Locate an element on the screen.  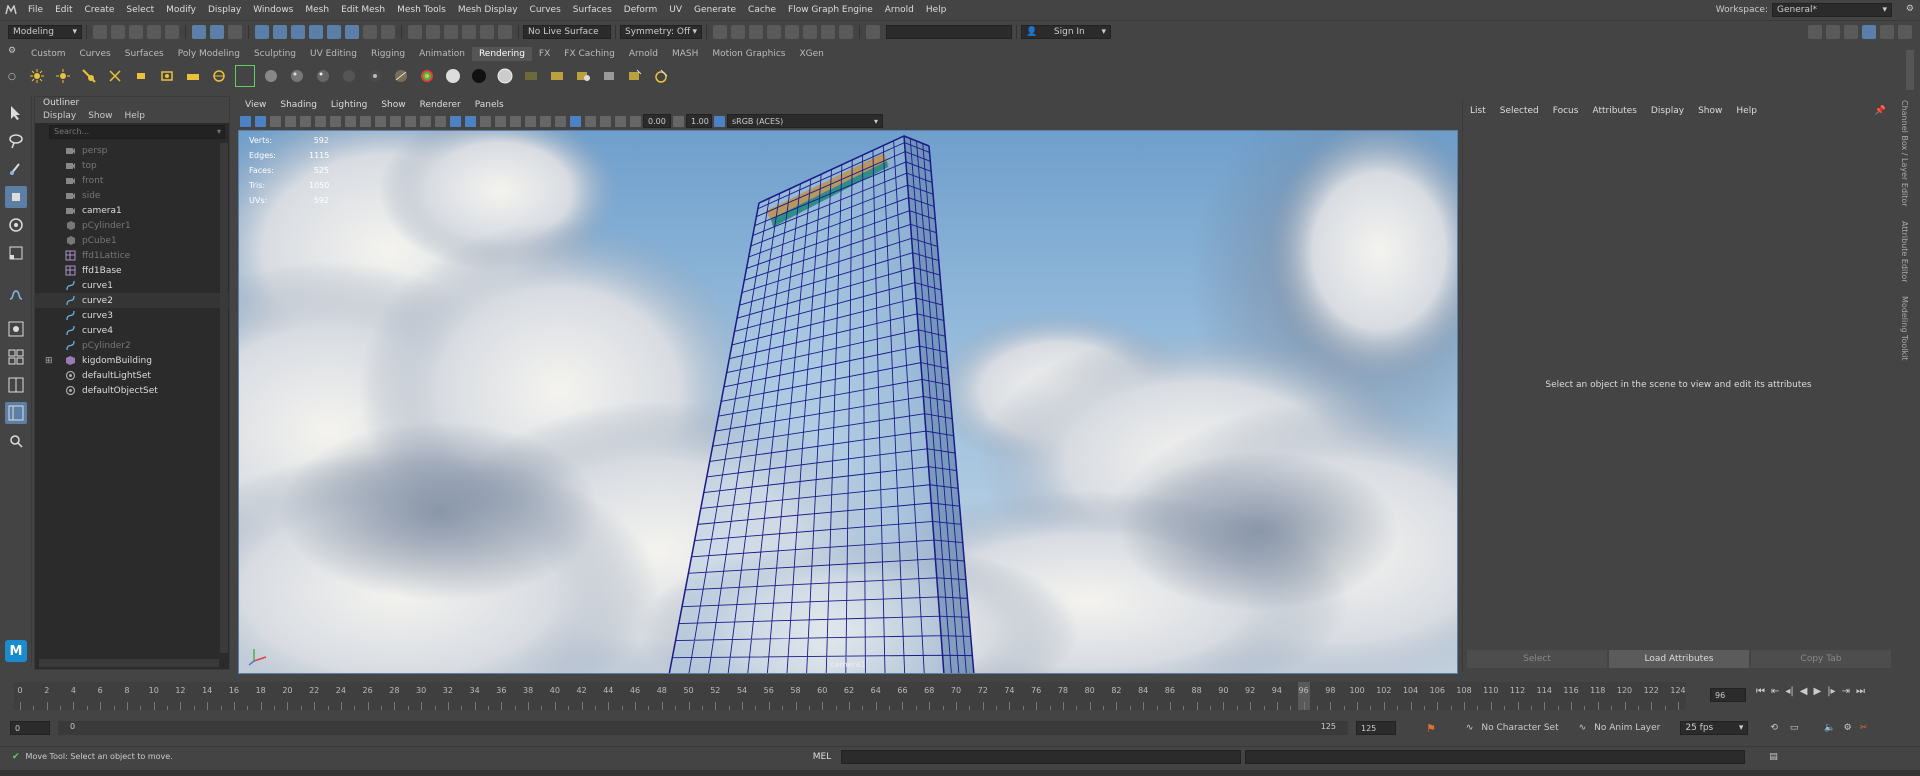
sound-icon: 🔈 is located at coordinates (1829, 728).